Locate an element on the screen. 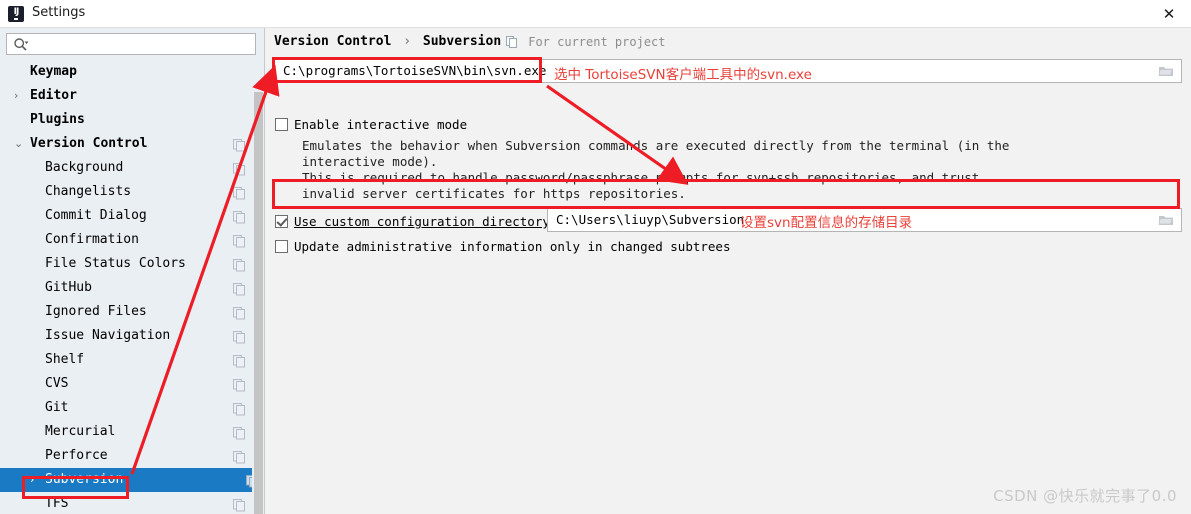 The image size is (1191, 514). sidebar-item-commit-dialog: Commit Dialog is located at coordinates (126, 216).